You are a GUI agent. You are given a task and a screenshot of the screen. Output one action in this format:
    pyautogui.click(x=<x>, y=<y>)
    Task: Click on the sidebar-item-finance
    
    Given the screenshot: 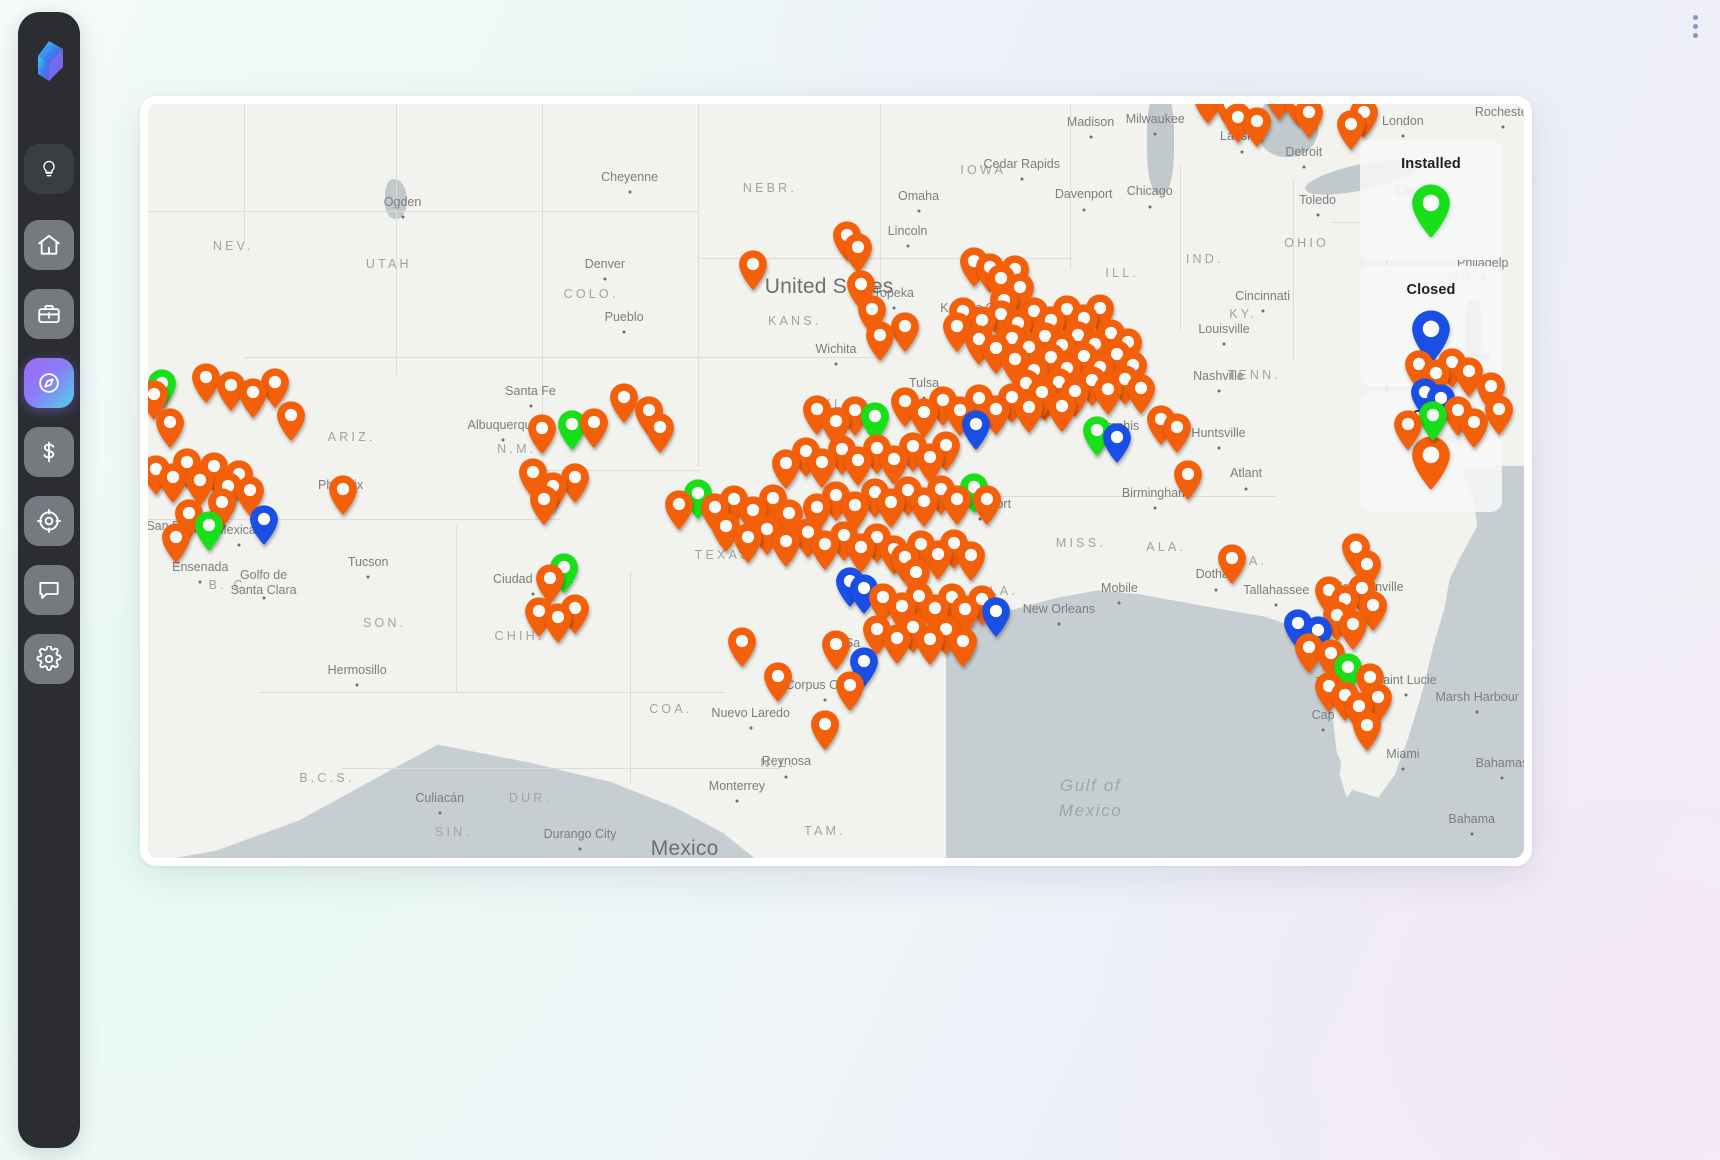 What is the action you would take?
    pyautogui.click(x=49, y=452)
    